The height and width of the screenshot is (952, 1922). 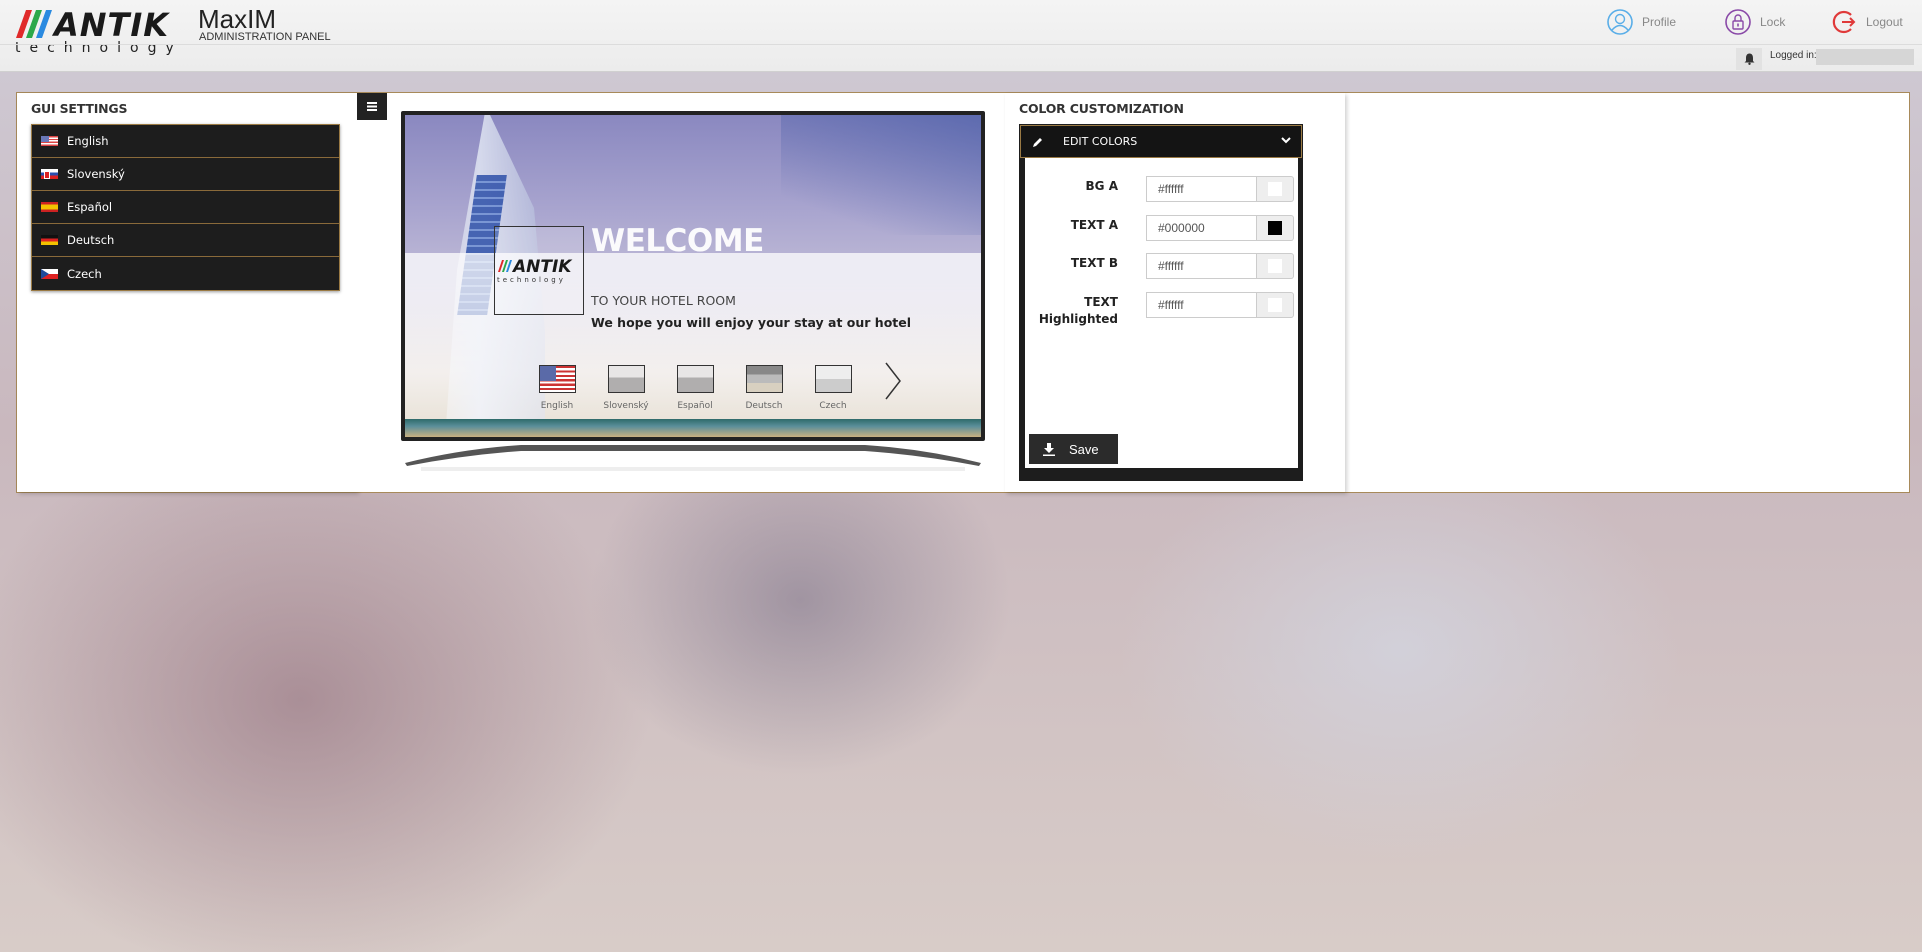 What do you see at coordinates (505, 266) in the screenshot?
I see `tv-logo-stripes-icon` at bounding box center [505, 266].